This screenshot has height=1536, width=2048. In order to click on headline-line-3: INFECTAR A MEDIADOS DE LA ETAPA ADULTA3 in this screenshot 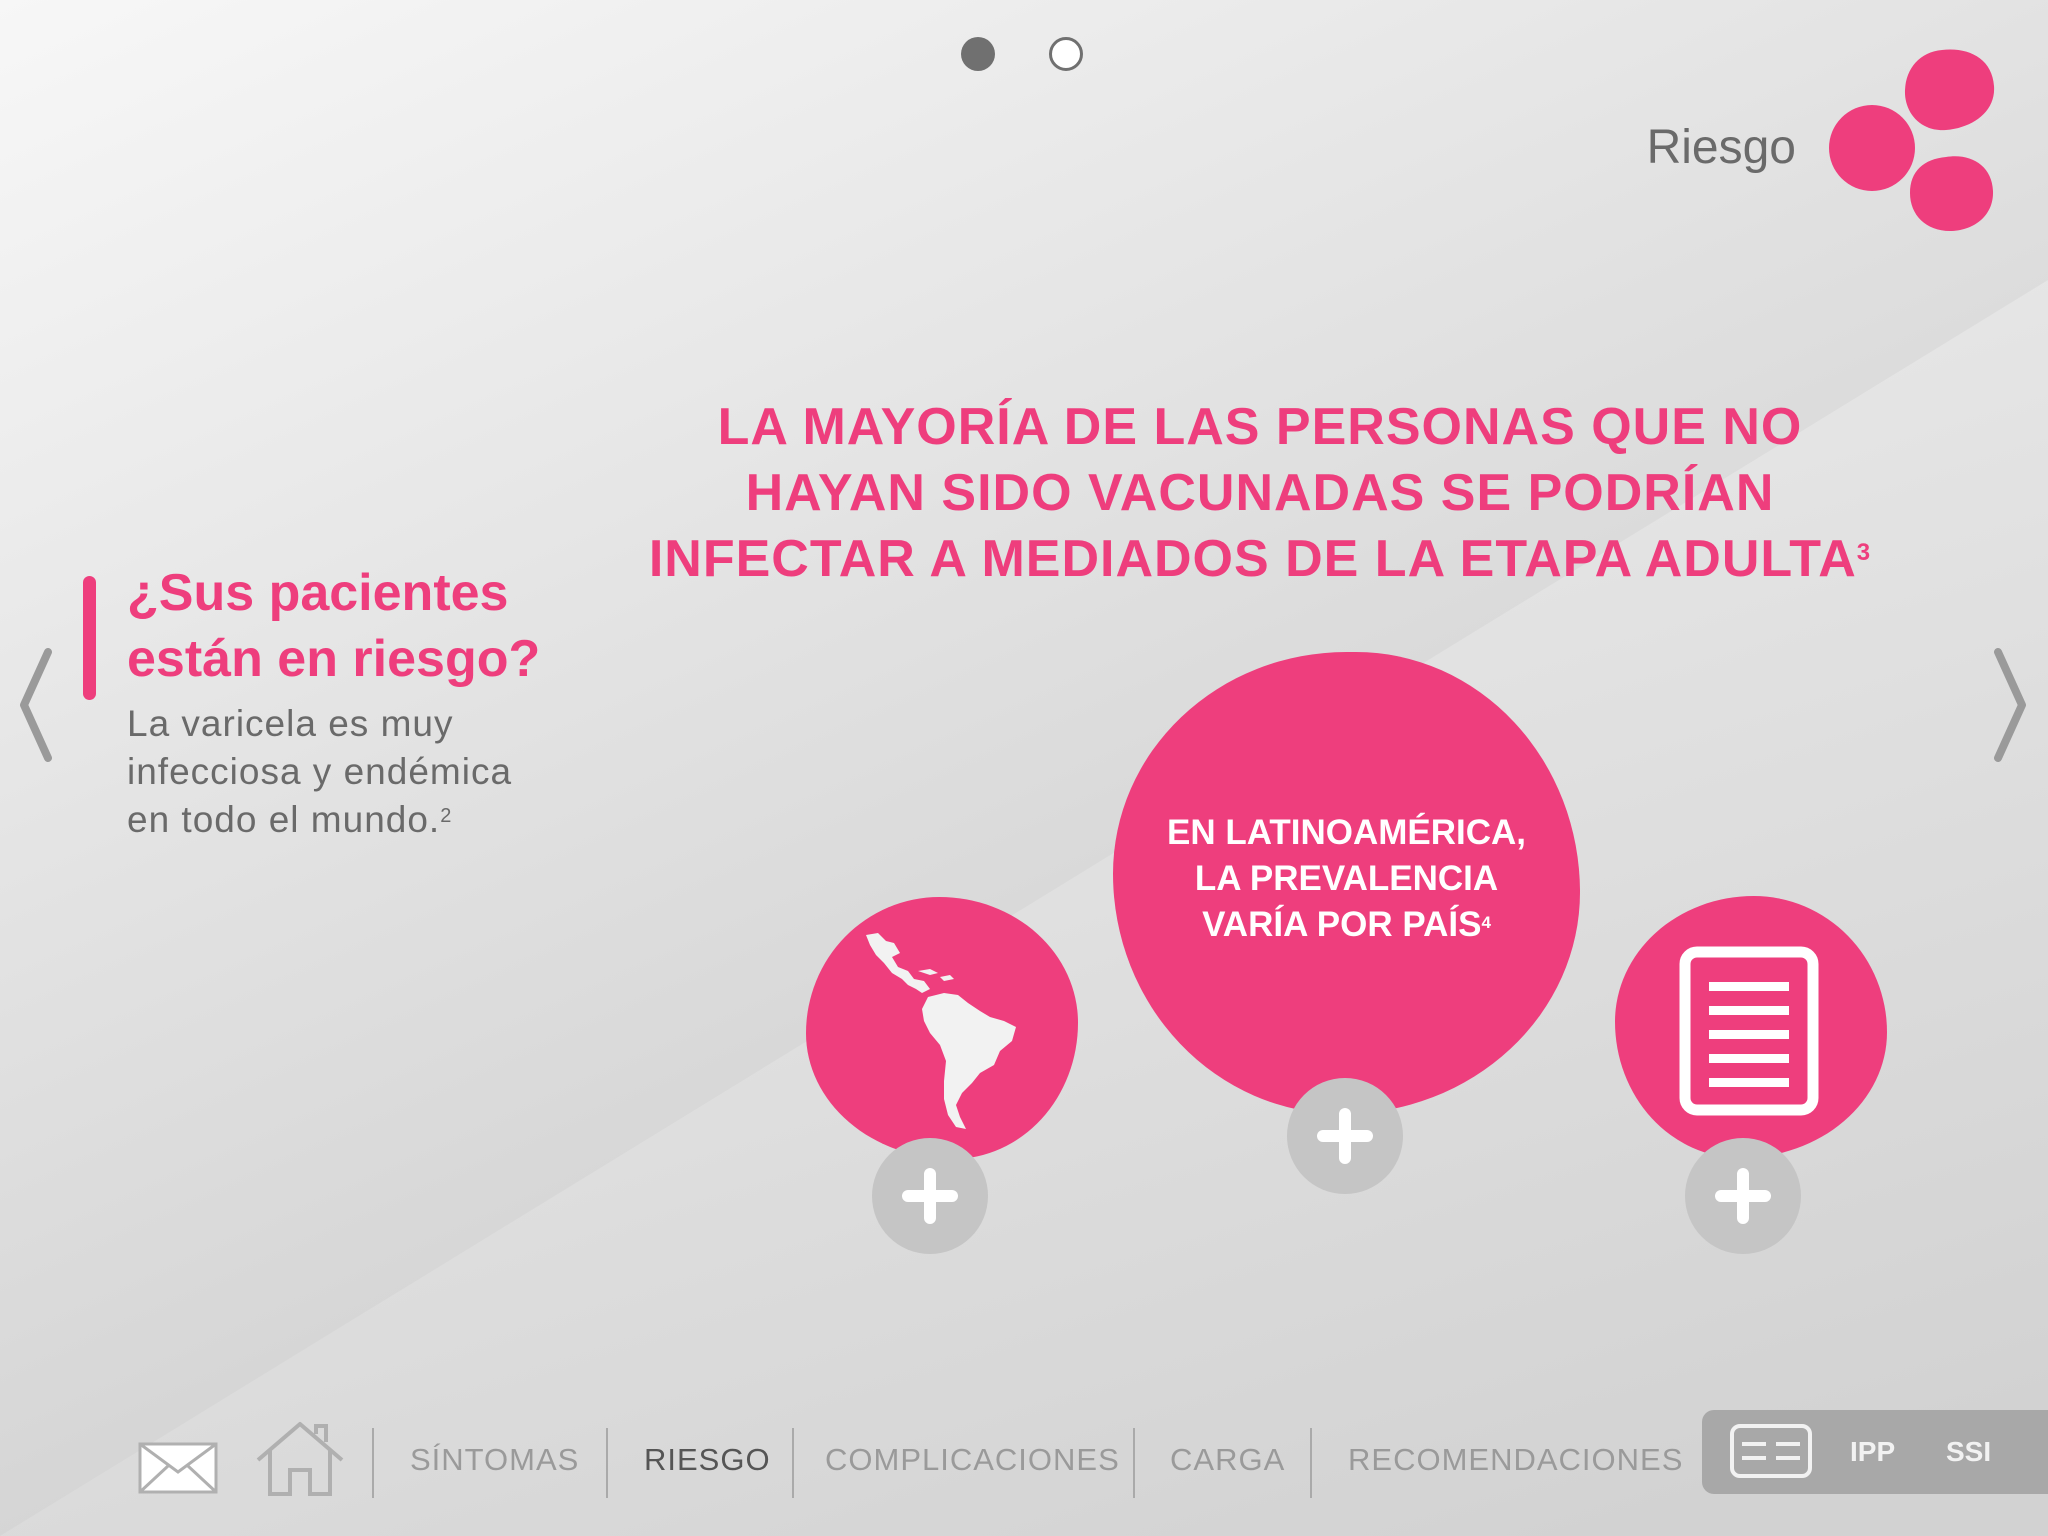, I will do `click(1260, 559)`.